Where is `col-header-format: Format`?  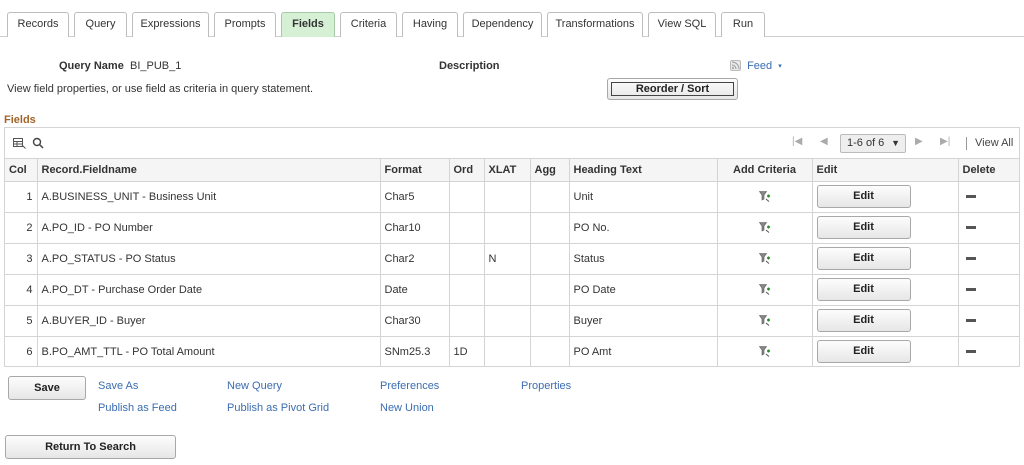 col-header-format: Format is located at coordinates (415, 170).